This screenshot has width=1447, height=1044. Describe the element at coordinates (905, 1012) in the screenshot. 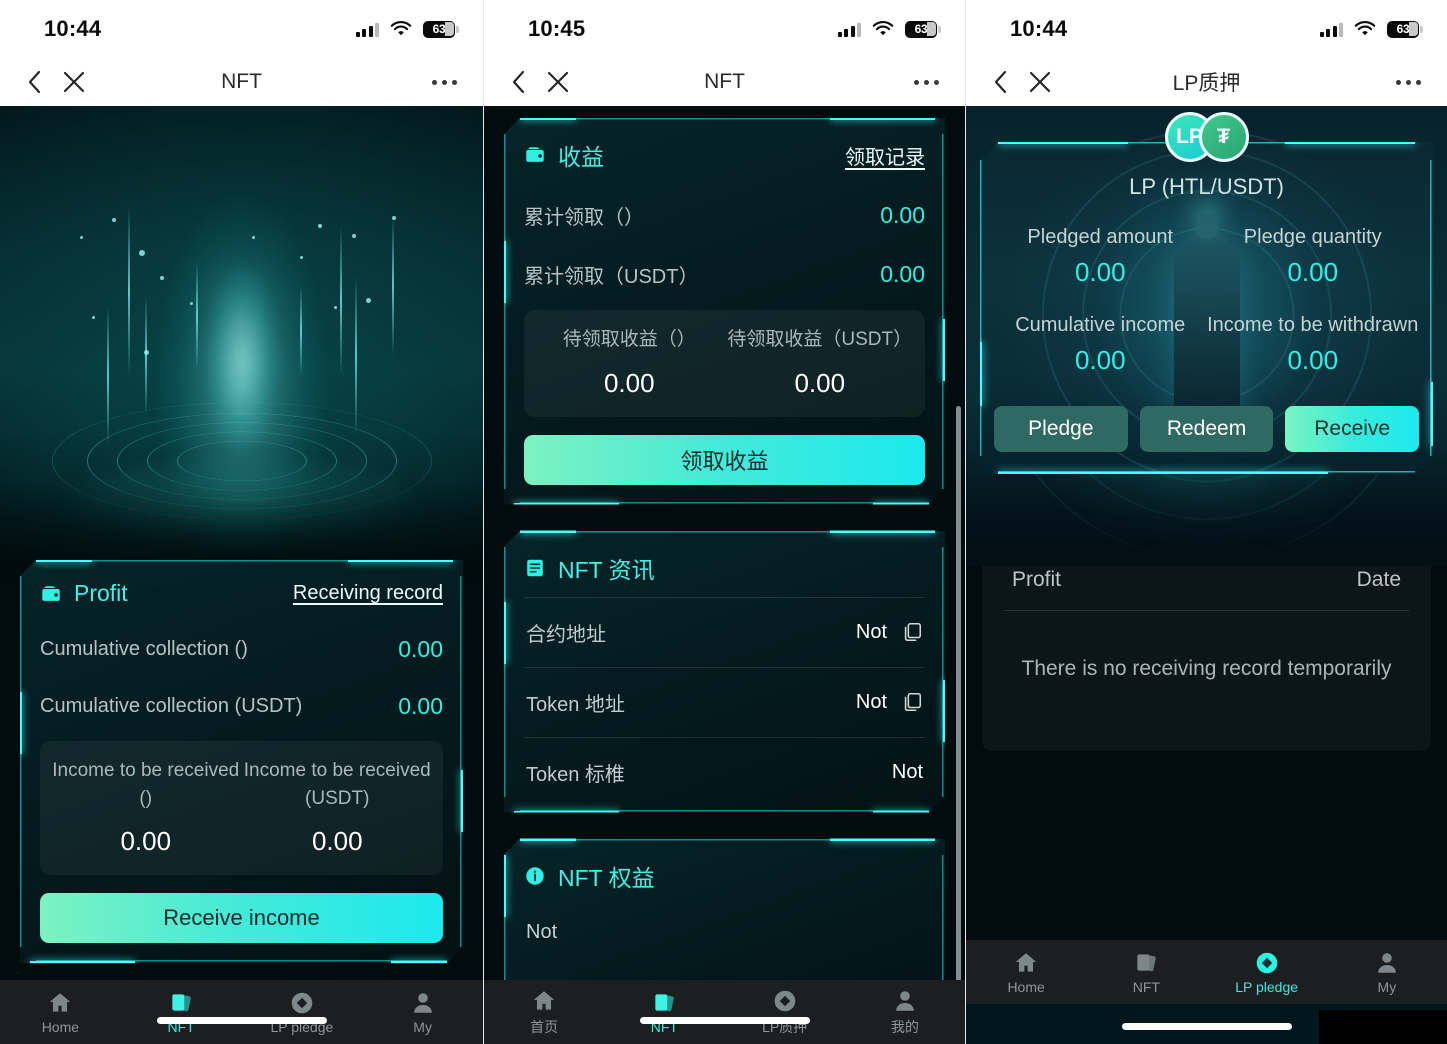

I see `tab-my: 我的` at that location.